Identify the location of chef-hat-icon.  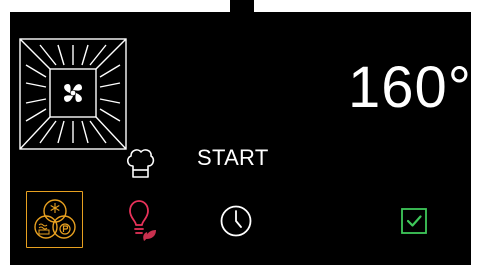
(140, 163).